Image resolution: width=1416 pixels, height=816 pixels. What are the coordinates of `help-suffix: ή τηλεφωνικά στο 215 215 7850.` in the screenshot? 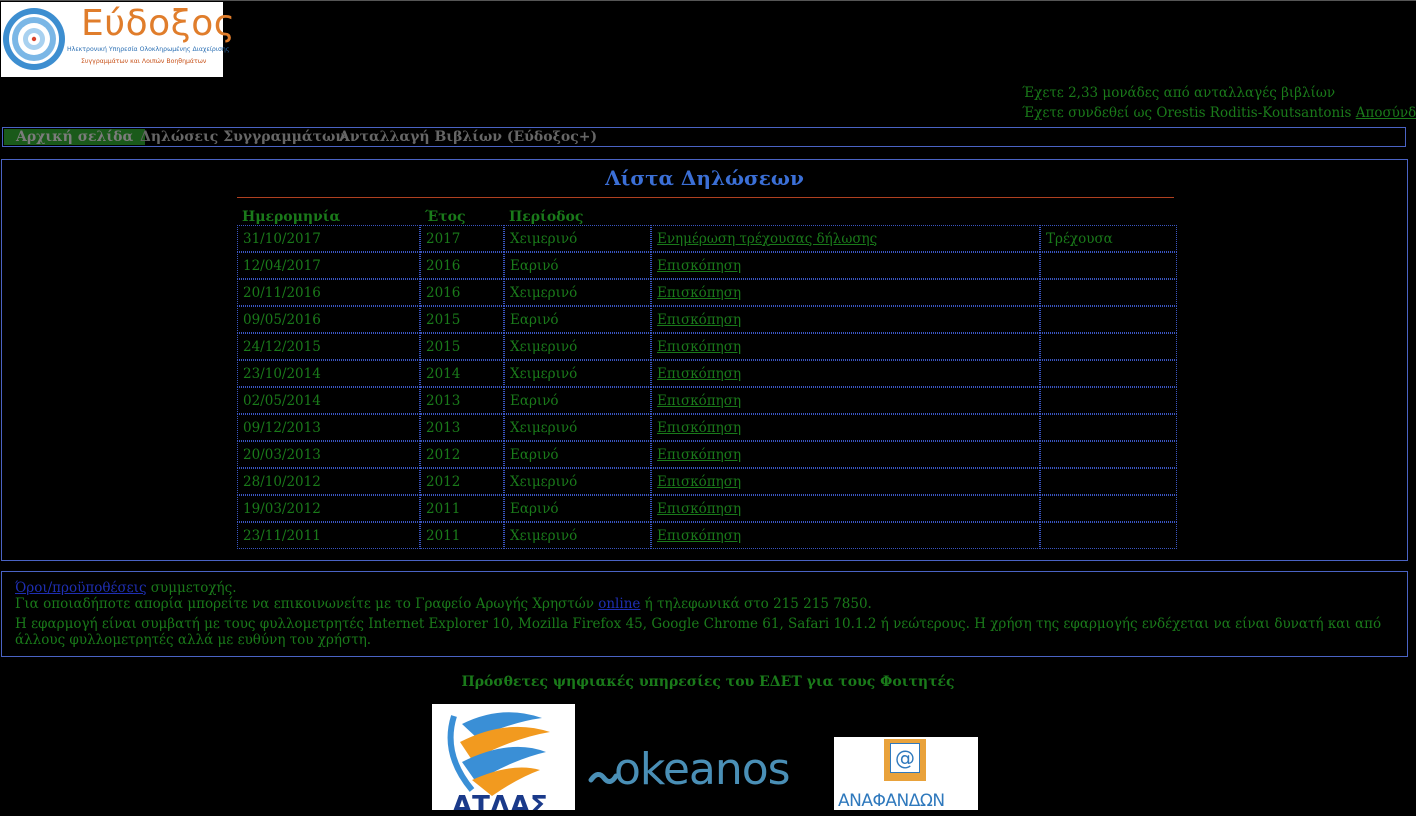 It's located at (756, 604).